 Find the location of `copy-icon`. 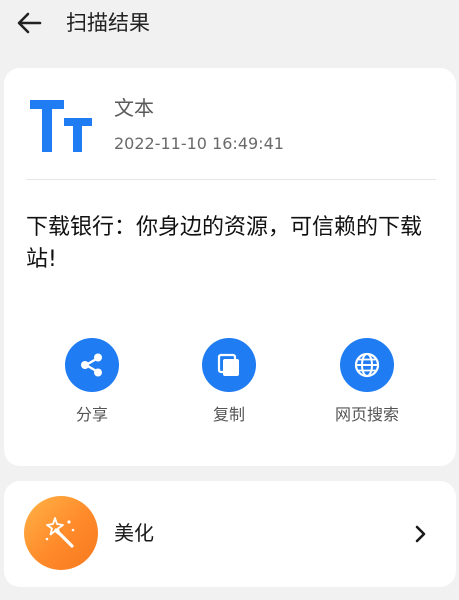

copy-icon is located at coordinates (228, 364).